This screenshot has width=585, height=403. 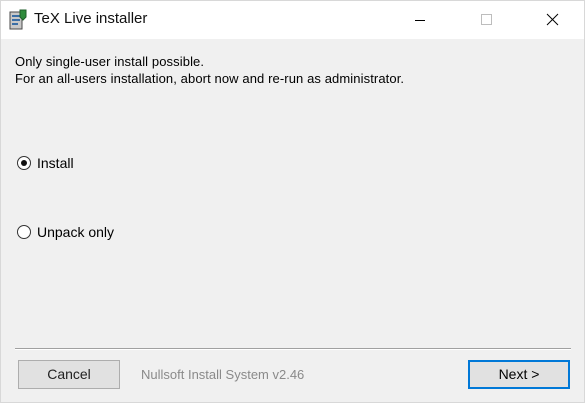 I want to click on install-radio-label: Install, so click(x=55, y=163).